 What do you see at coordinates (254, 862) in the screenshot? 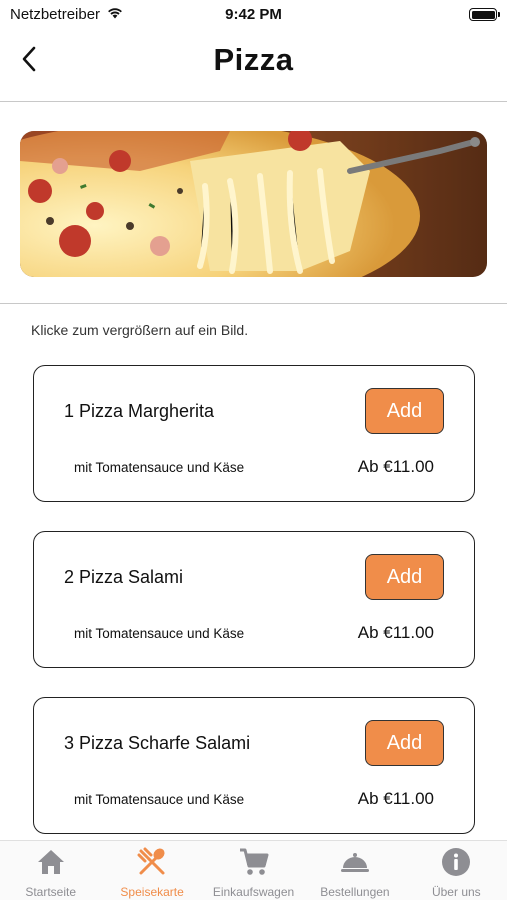
I see `cart-icon` at bounding box center [254, 862].